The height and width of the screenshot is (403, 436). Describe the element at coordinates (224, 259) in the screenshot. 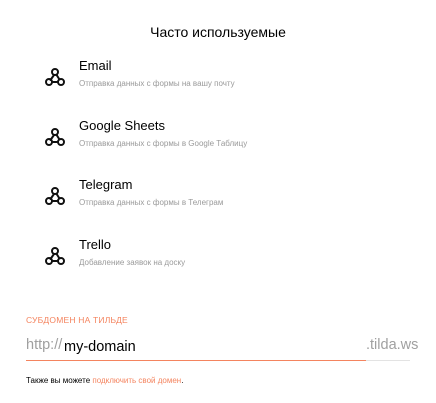

I see `service-item-trello: Trello Добавление заявок на доску` at that location.